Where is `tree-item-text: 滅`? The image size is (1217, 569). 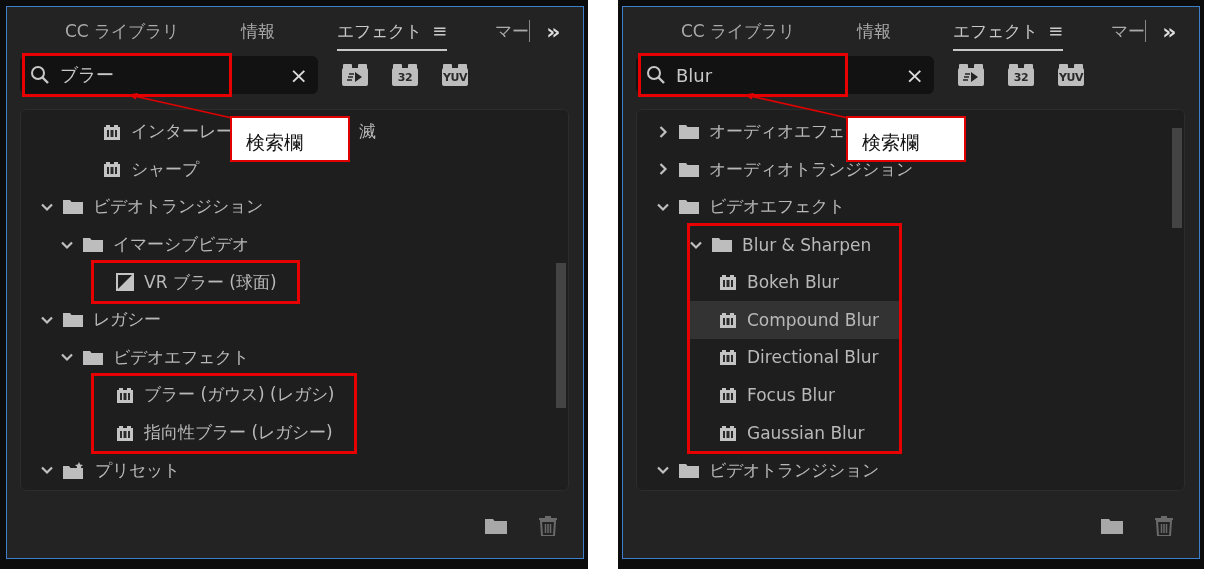
tree-item-text: 滅 is located at coordinates (367, 132).